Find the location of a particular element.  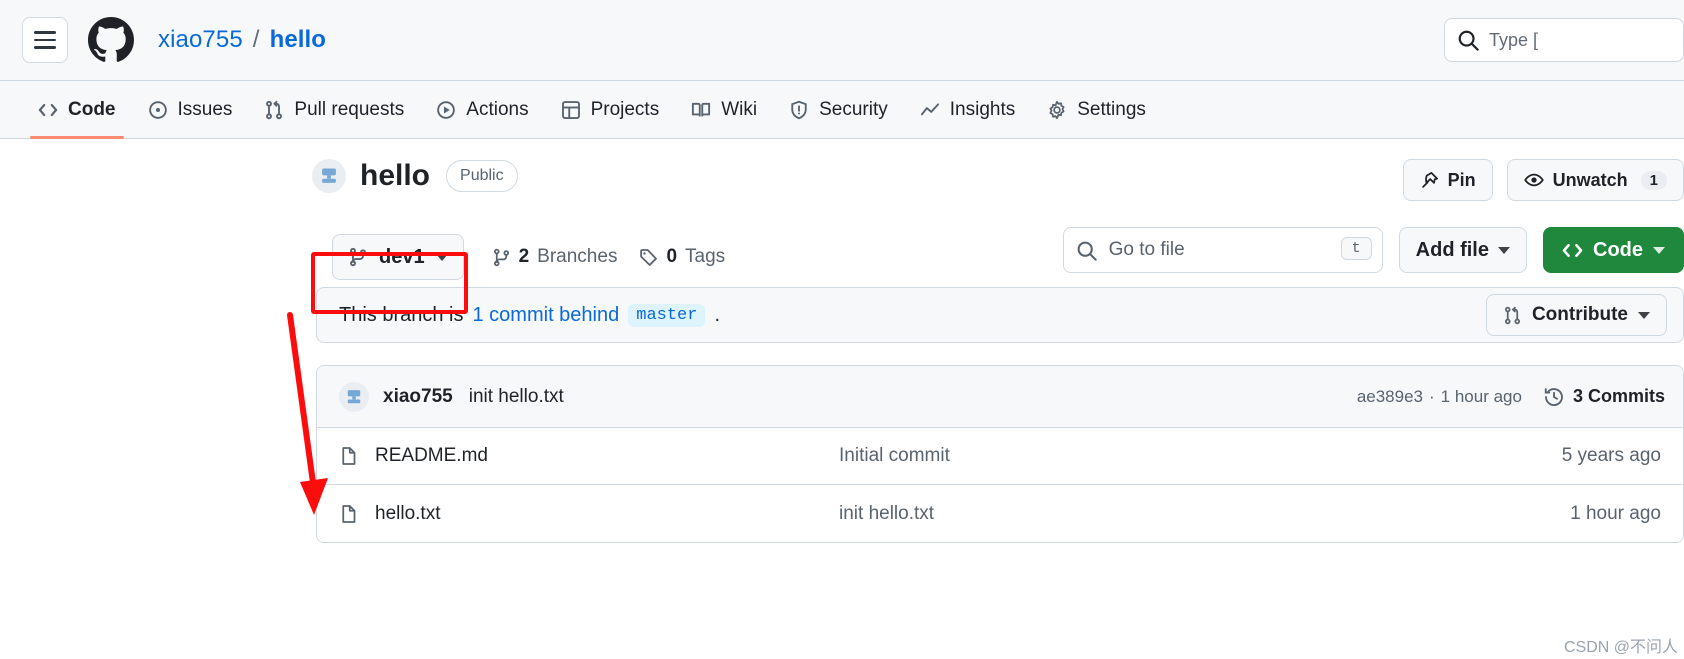

hamburger-icon is located at coordinates (45, 40).